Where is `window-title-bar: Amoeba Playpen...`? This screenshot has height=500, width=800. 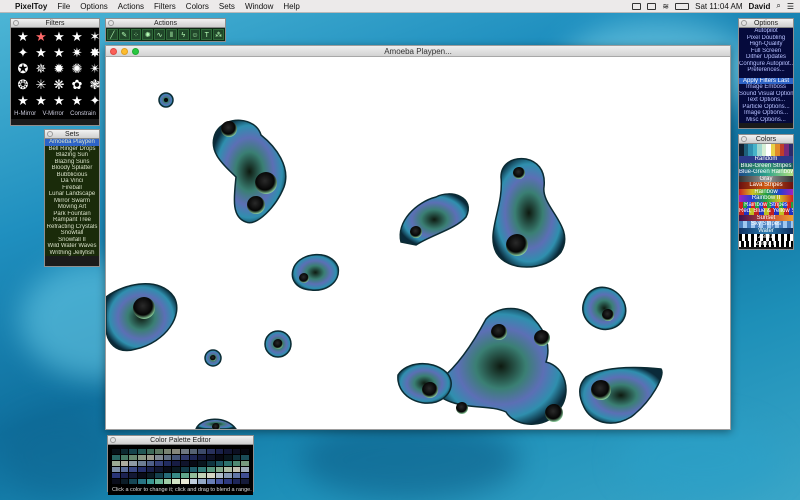 window-title-bar: Amoeba Playpen... is located at coordinates (418, 51).